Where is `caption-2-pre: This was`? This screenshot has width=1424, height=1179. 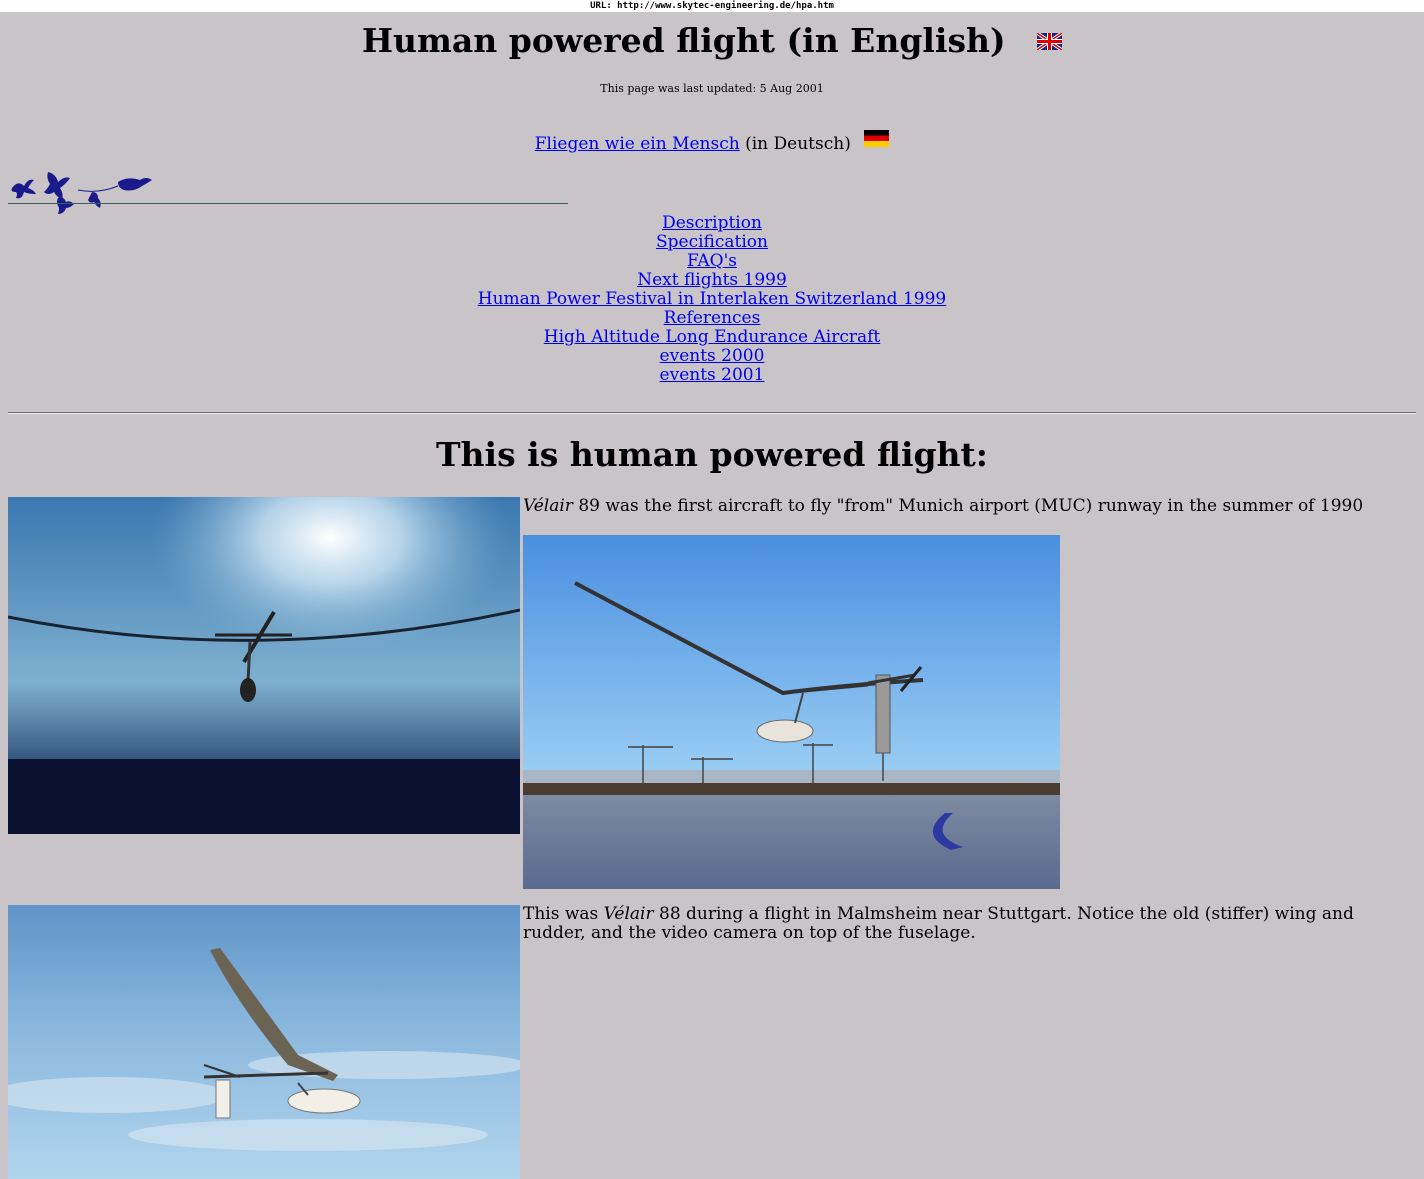
caption-2-pre: This was is located at coordinates (563, 914).